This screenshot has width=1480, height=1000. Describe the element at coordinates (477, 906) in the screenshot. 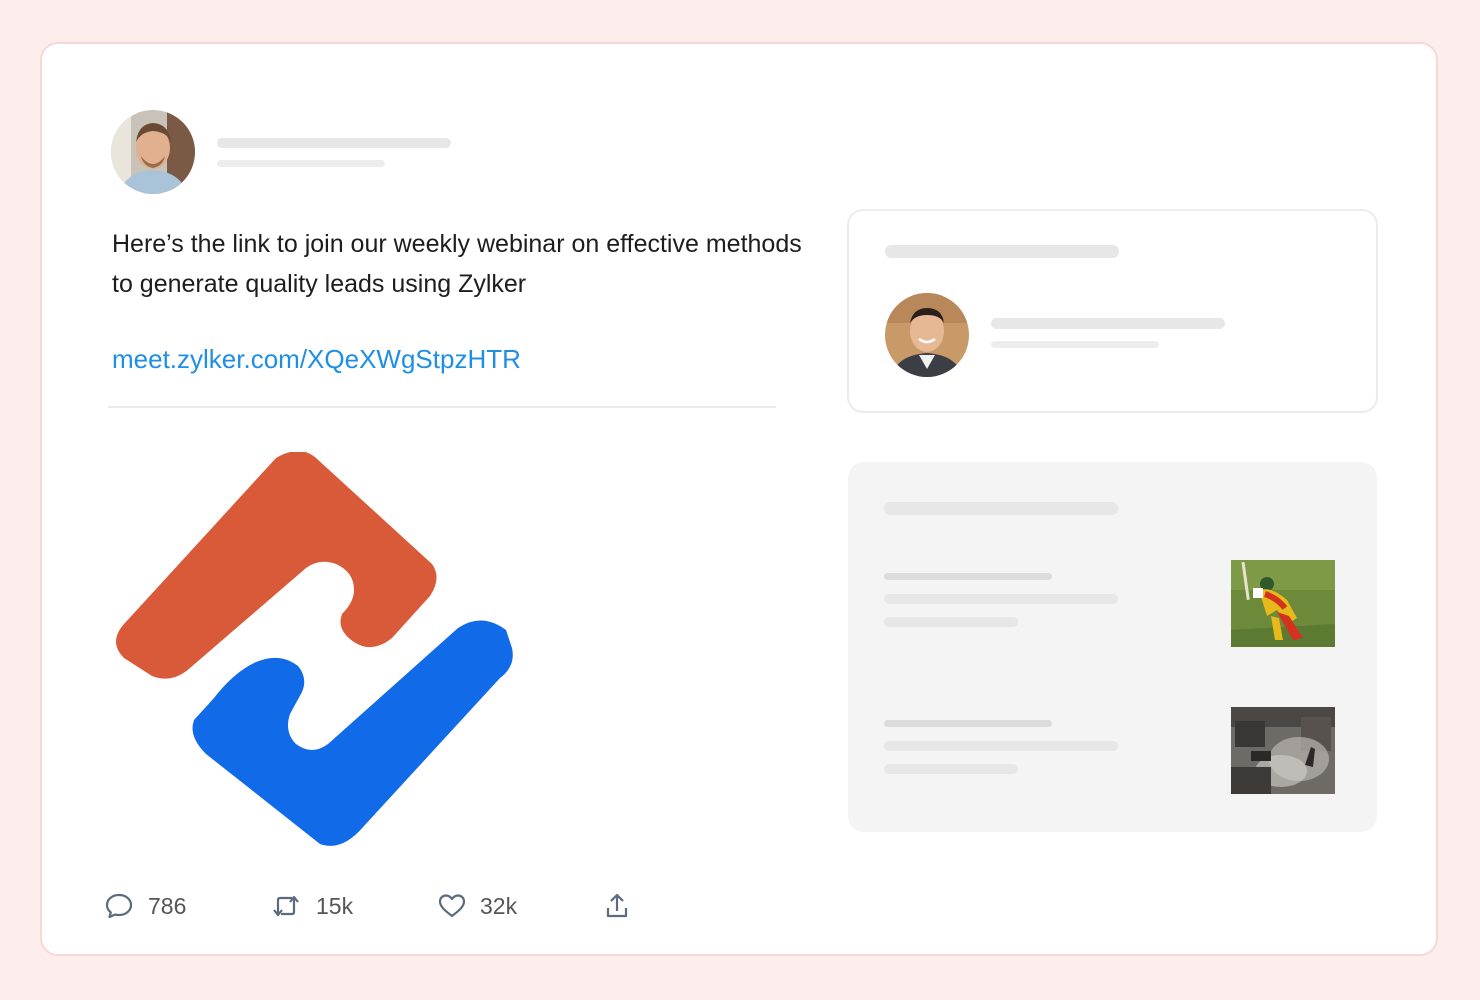

I see `like-button: 32k` at that location.